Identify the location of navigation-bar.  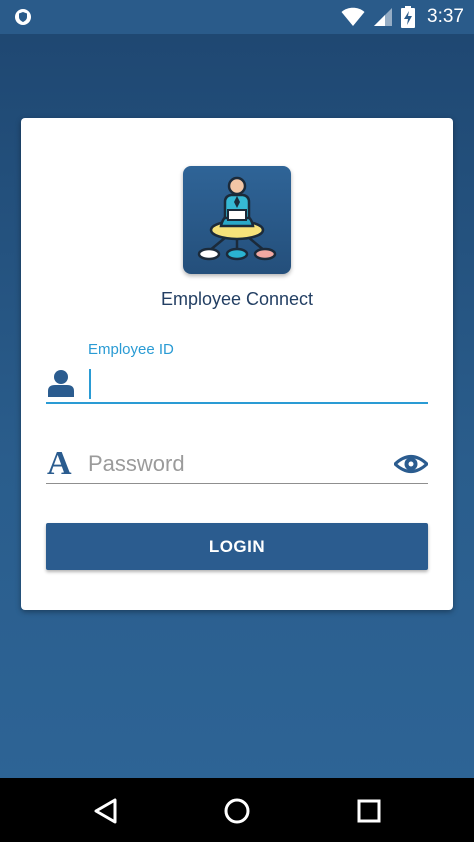
(237, 810).